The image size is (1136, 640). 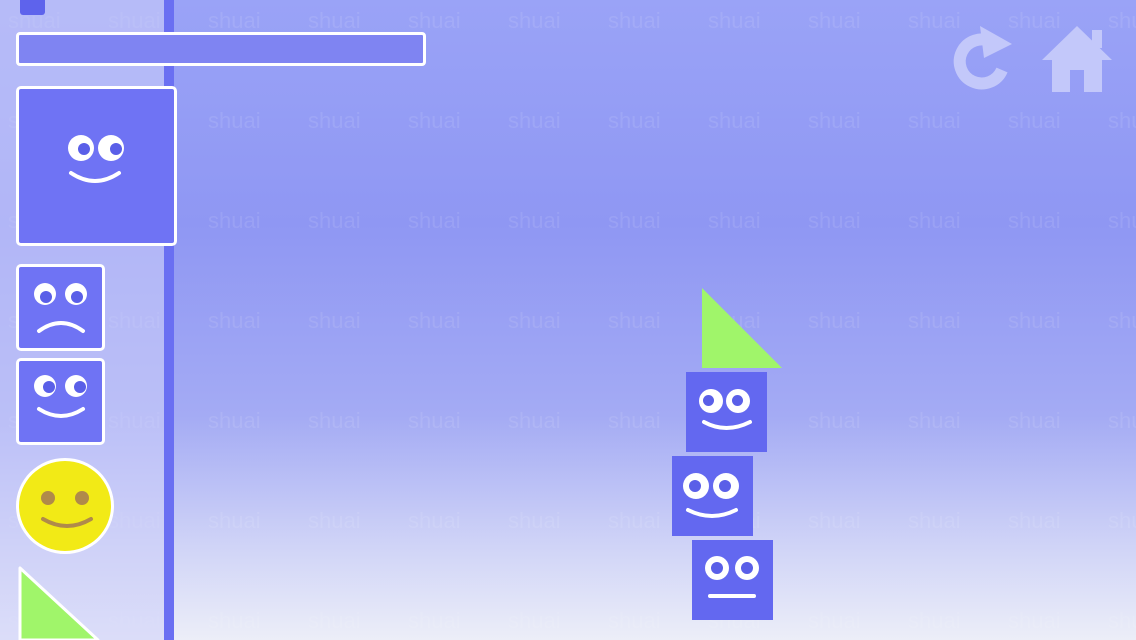 I want to click on sad-mouth, so click(x=61, y=327).